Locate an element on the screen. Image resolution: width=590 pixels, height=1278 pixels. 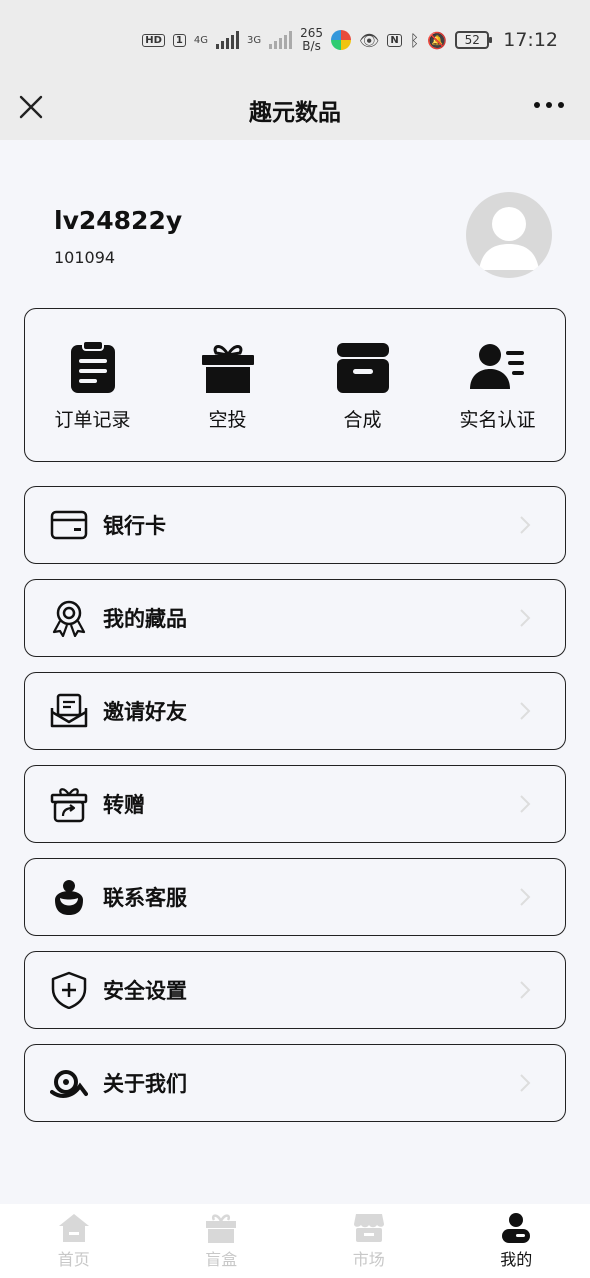
tab-label: 首页 is located at coordinates (73, 1259).